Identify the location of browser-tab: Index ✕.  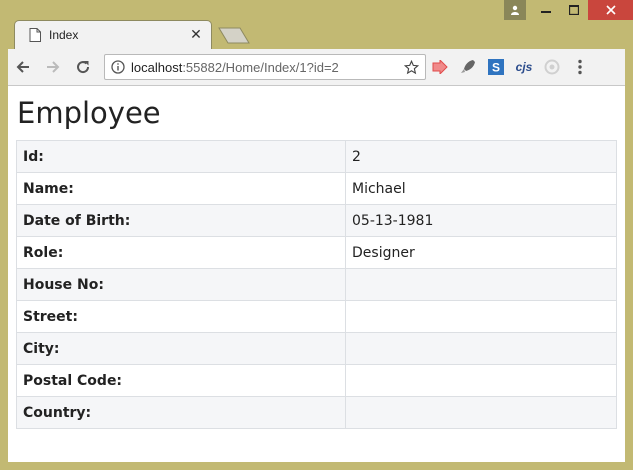
(113, 34).